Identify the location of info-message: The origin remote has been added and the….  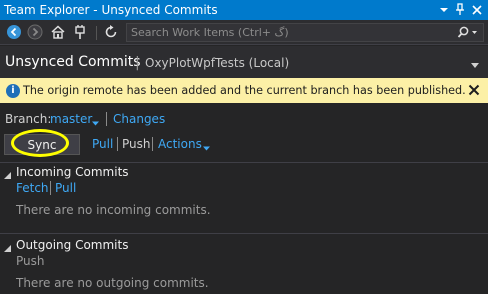
(244, 90).